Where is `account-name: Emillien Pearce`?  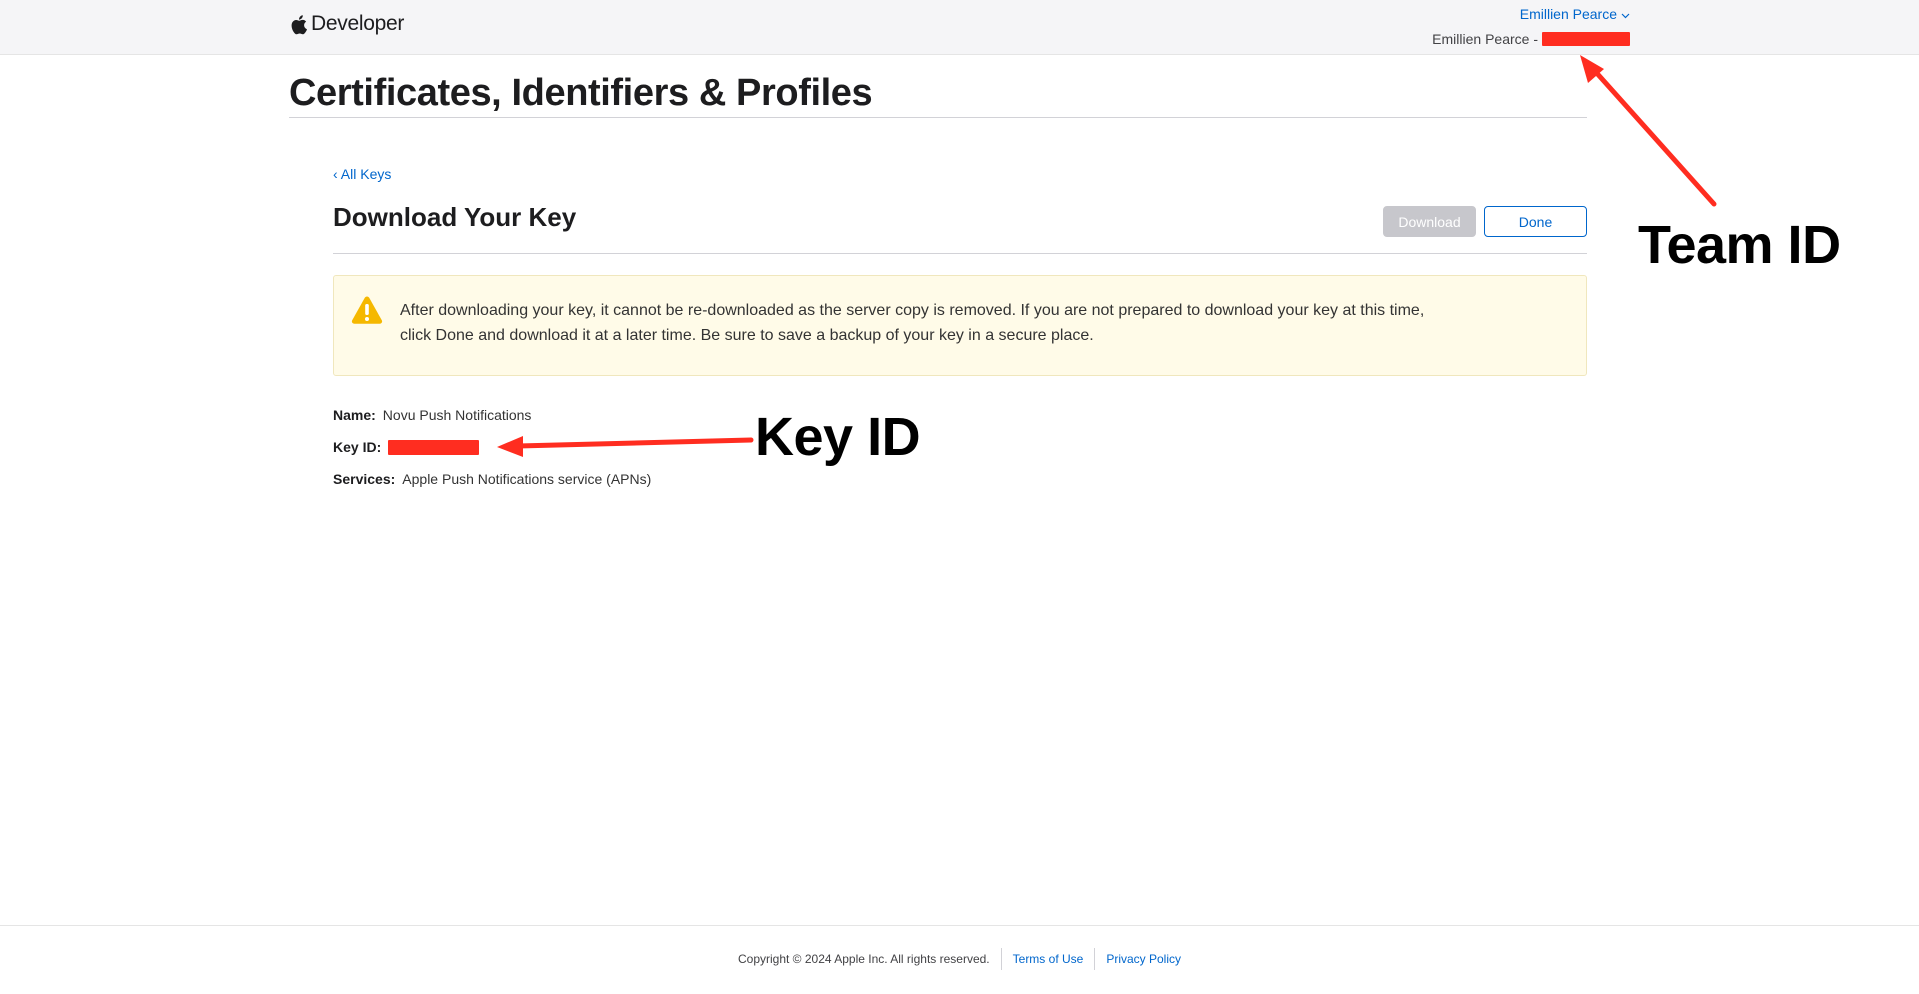 account-name: Emillien Pearce is located at coordinates (1568, 14).